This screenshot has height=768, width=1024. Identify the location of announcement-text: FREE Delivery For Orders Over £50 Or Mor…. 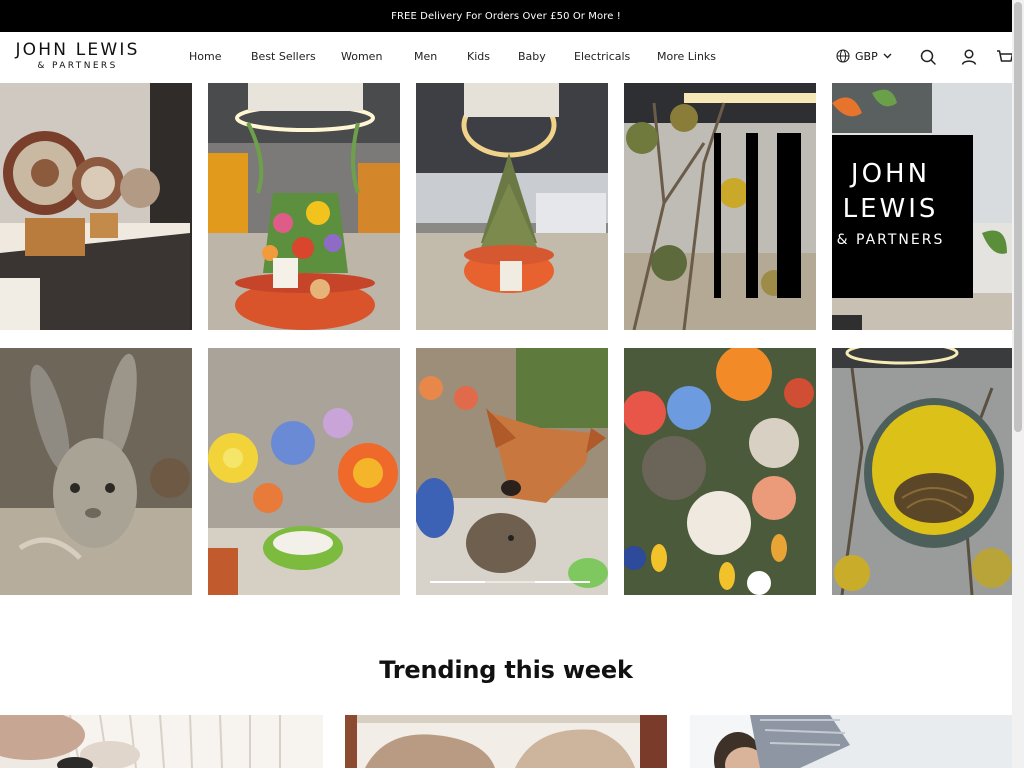
(506, 16).